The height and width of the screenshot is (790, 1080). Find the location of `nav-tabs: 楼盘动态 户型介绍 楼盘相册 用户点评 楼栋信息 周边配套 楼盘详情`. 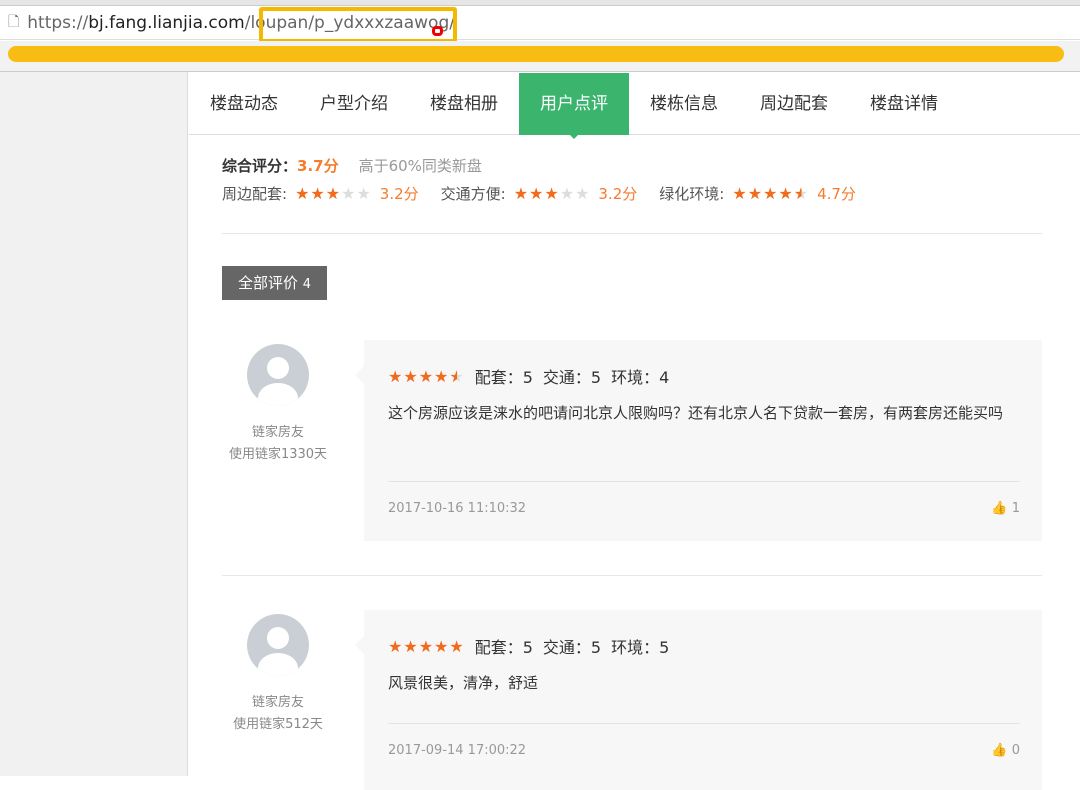

nav-tabs: 楼盘动态 户型介绍 楼盘相册 用户点评 楼栋信息 周边配套 楼盘详情 is located at coordinates (634, 106).